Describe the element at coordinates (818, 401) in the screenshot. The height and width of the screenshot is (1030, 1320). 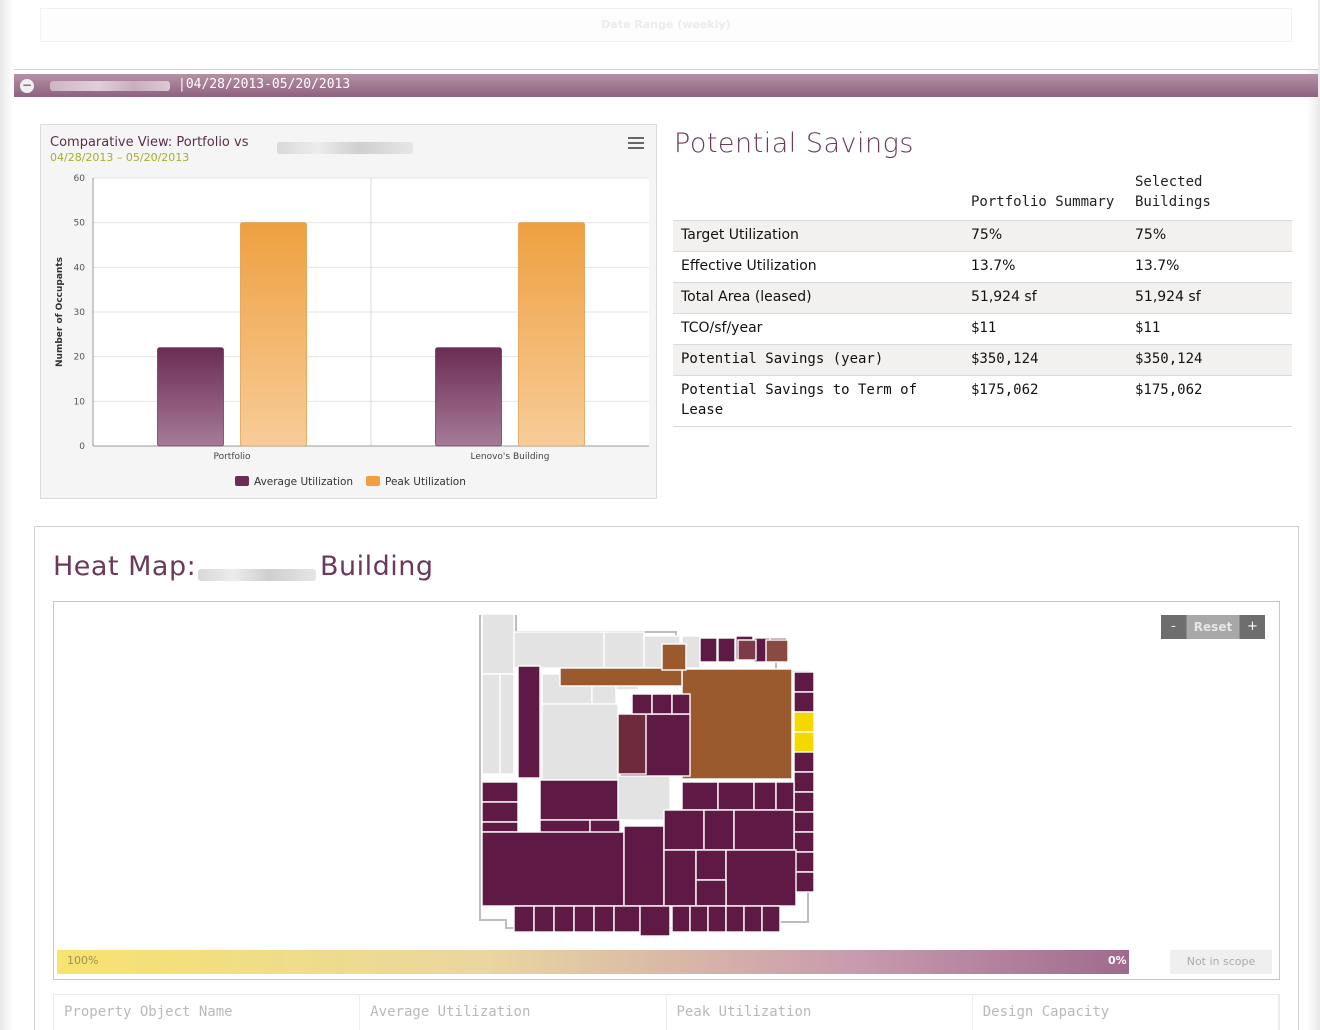
I see `row-label: Potential Savings to Term of Lease` at that location.